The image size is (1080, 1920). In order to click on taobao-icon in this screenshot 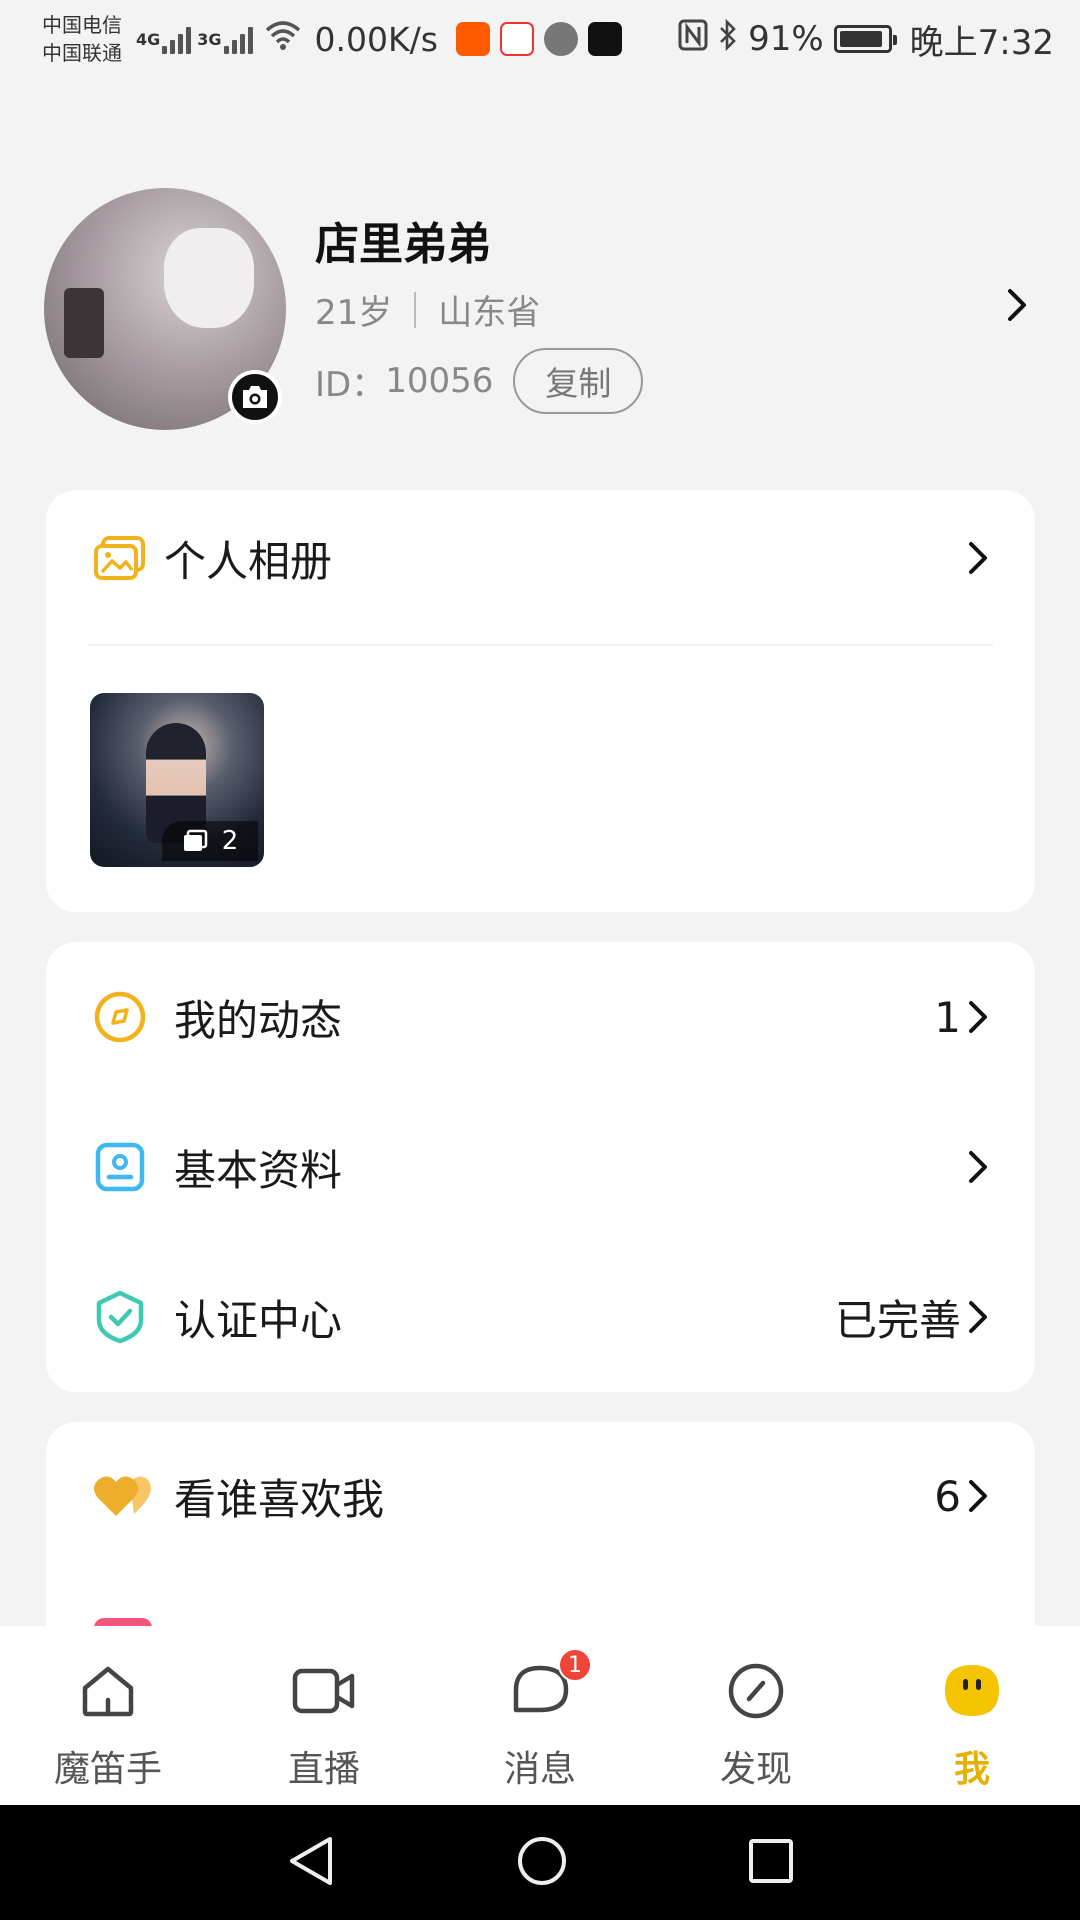, I will do `click(472, 39)`.